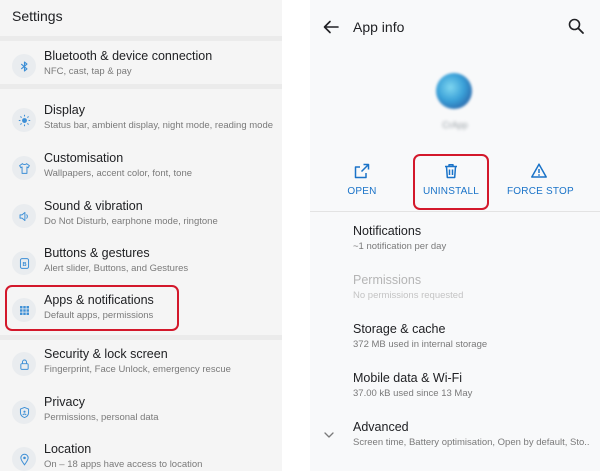  What do you see at coordinates (413, 393) in the screenshot?
I see `info-item-subtitle: 37.00 kB used since 13 May` at bounding box center [413, 393].